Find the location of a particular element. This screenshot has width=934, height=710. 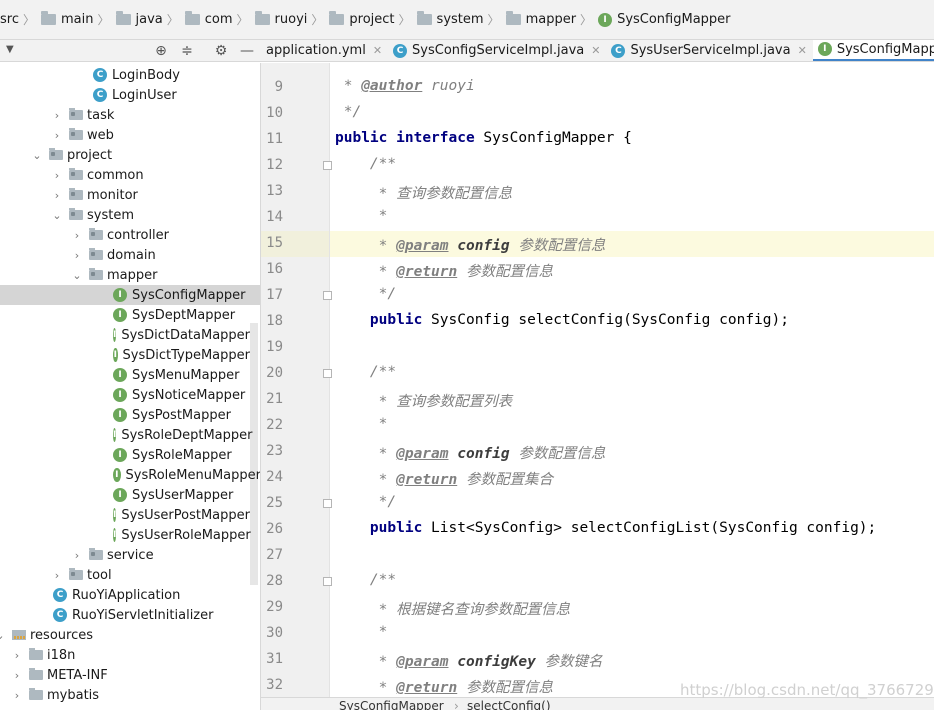

breadcrumb-item-ruoyi: ruoyi 〉 is located at coordinates (292, 20).